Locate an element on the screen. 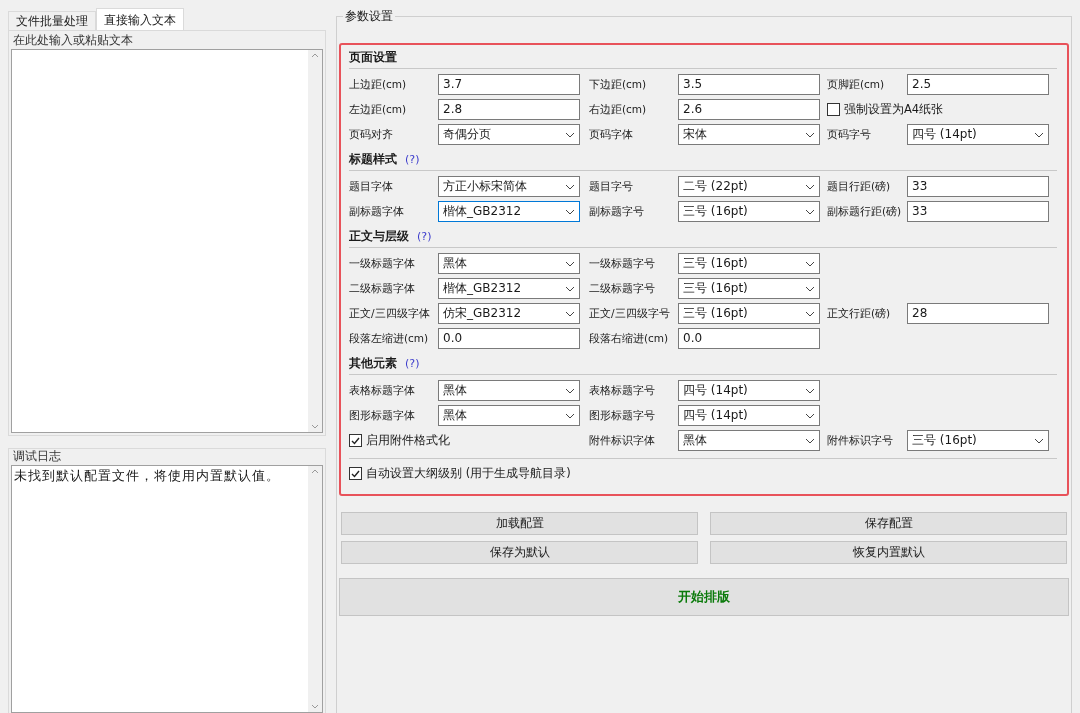 Image resolution: width=1080 pixels, height=713 pixels. field-label: 一级标题字体 is located at coordinates (382, 263).